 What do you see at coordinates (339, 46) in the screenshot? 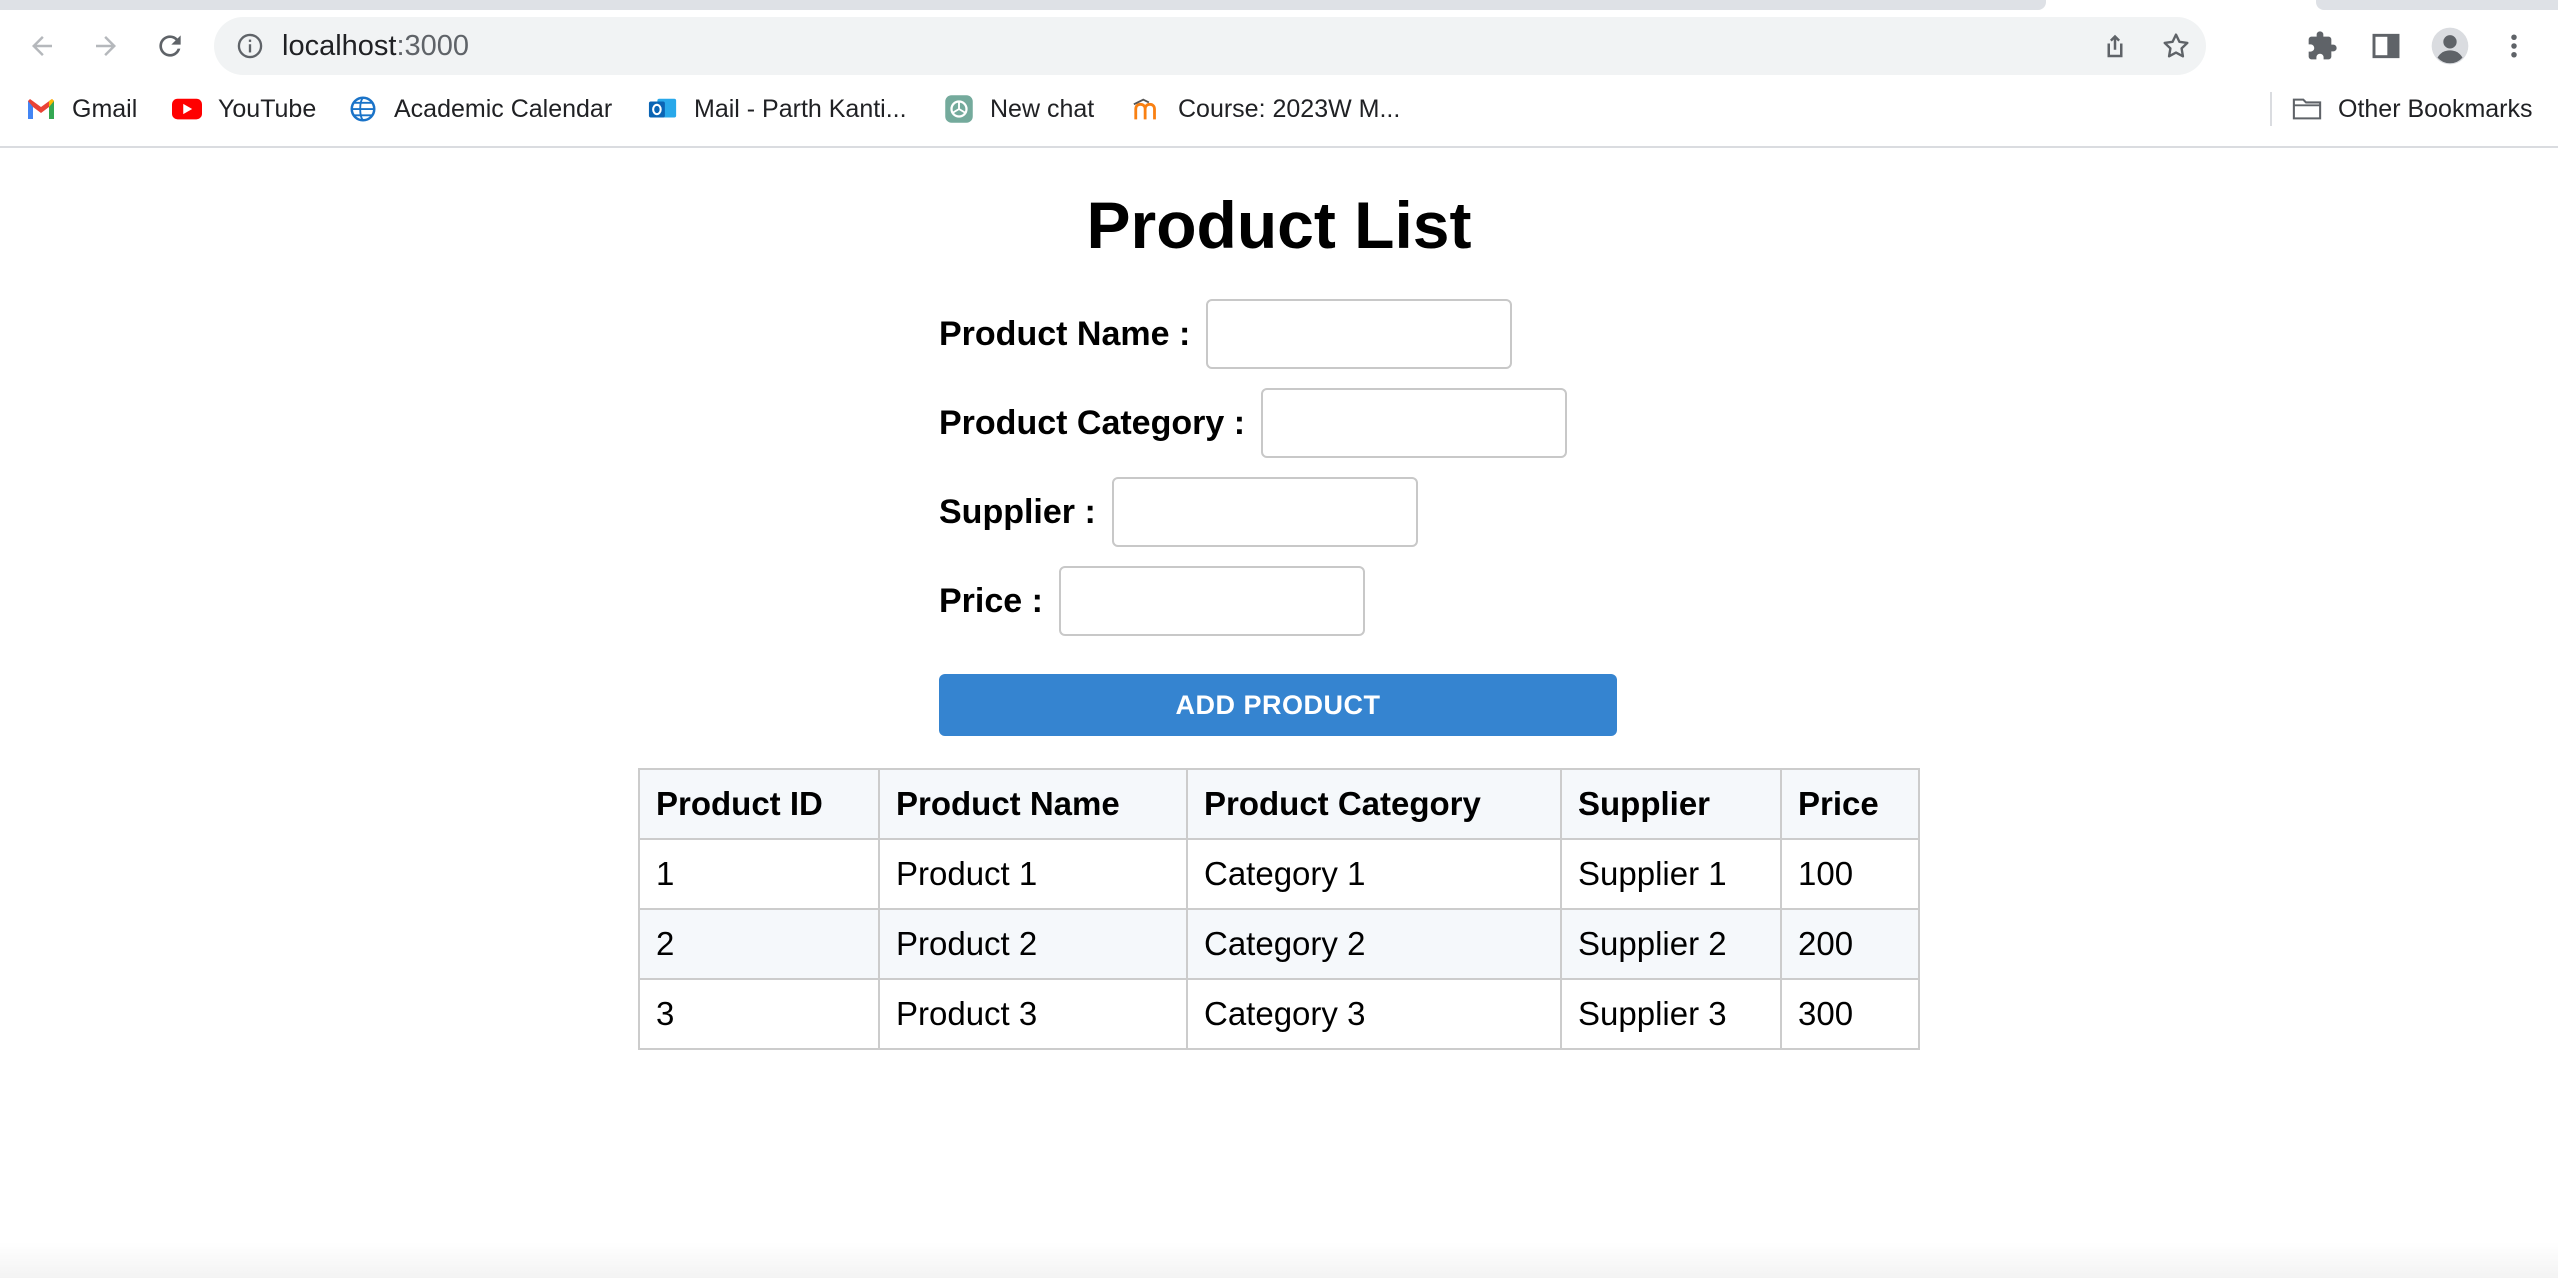
I see `url-host: localhost` at bounding box center [339, 46].